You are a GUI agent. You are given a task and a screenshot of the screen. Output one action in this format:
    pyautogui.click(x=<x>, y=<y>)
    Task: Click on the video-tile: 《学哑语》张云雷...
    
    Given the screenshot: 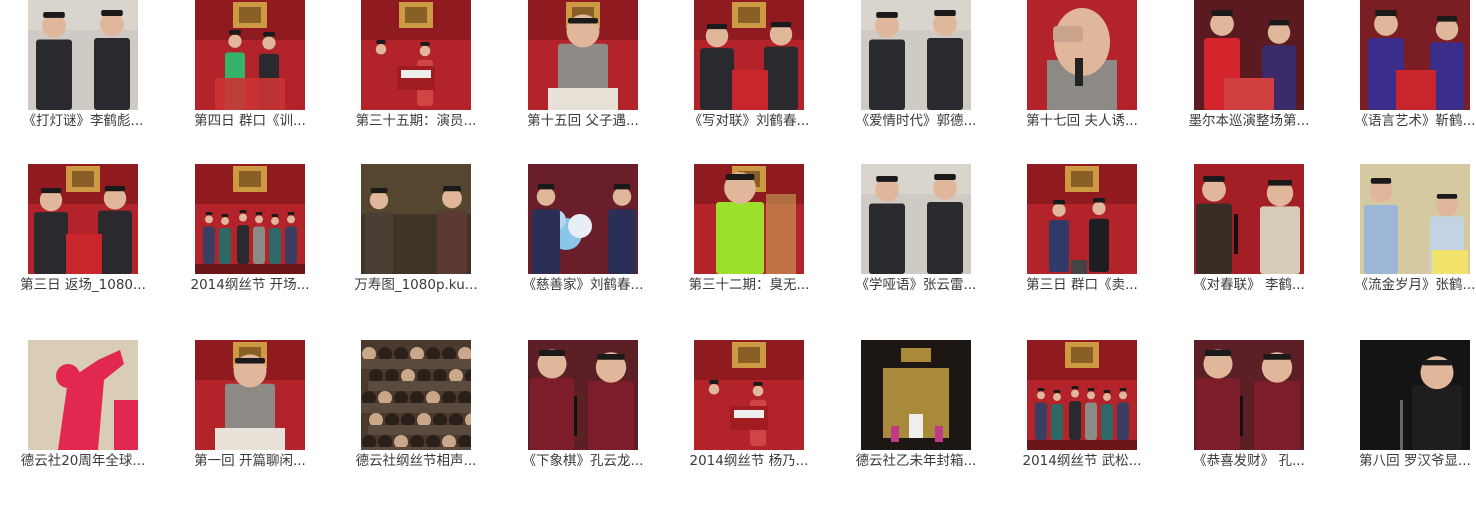 What is the action you would take?
    pyautogui.click(x=916, y=239)
    